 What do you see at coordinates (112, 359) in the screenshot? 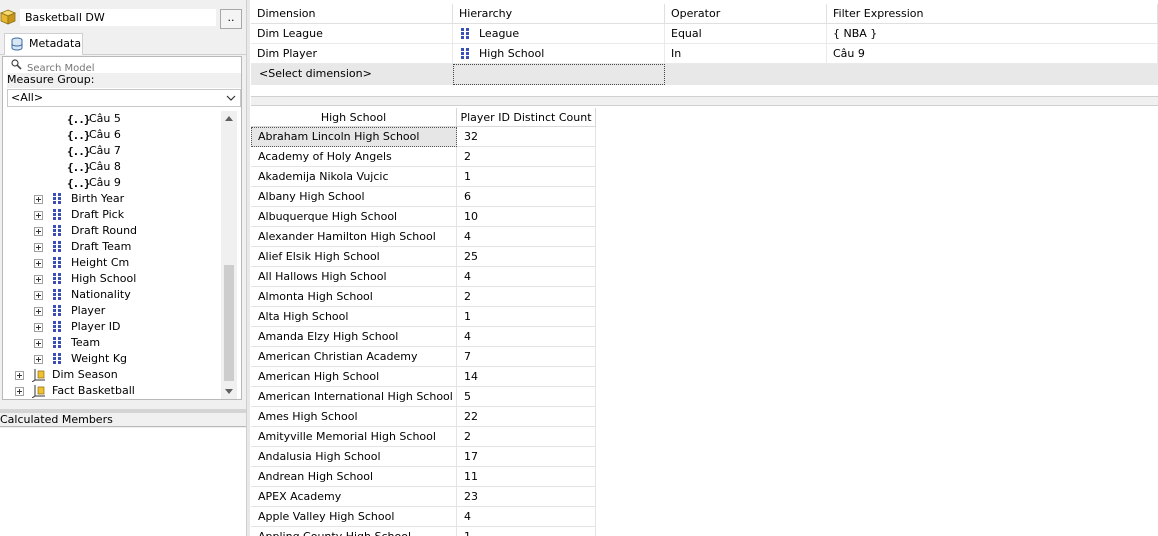
I see `tree-item-attribute: Weight Kg` at bounding box center [112, 359].